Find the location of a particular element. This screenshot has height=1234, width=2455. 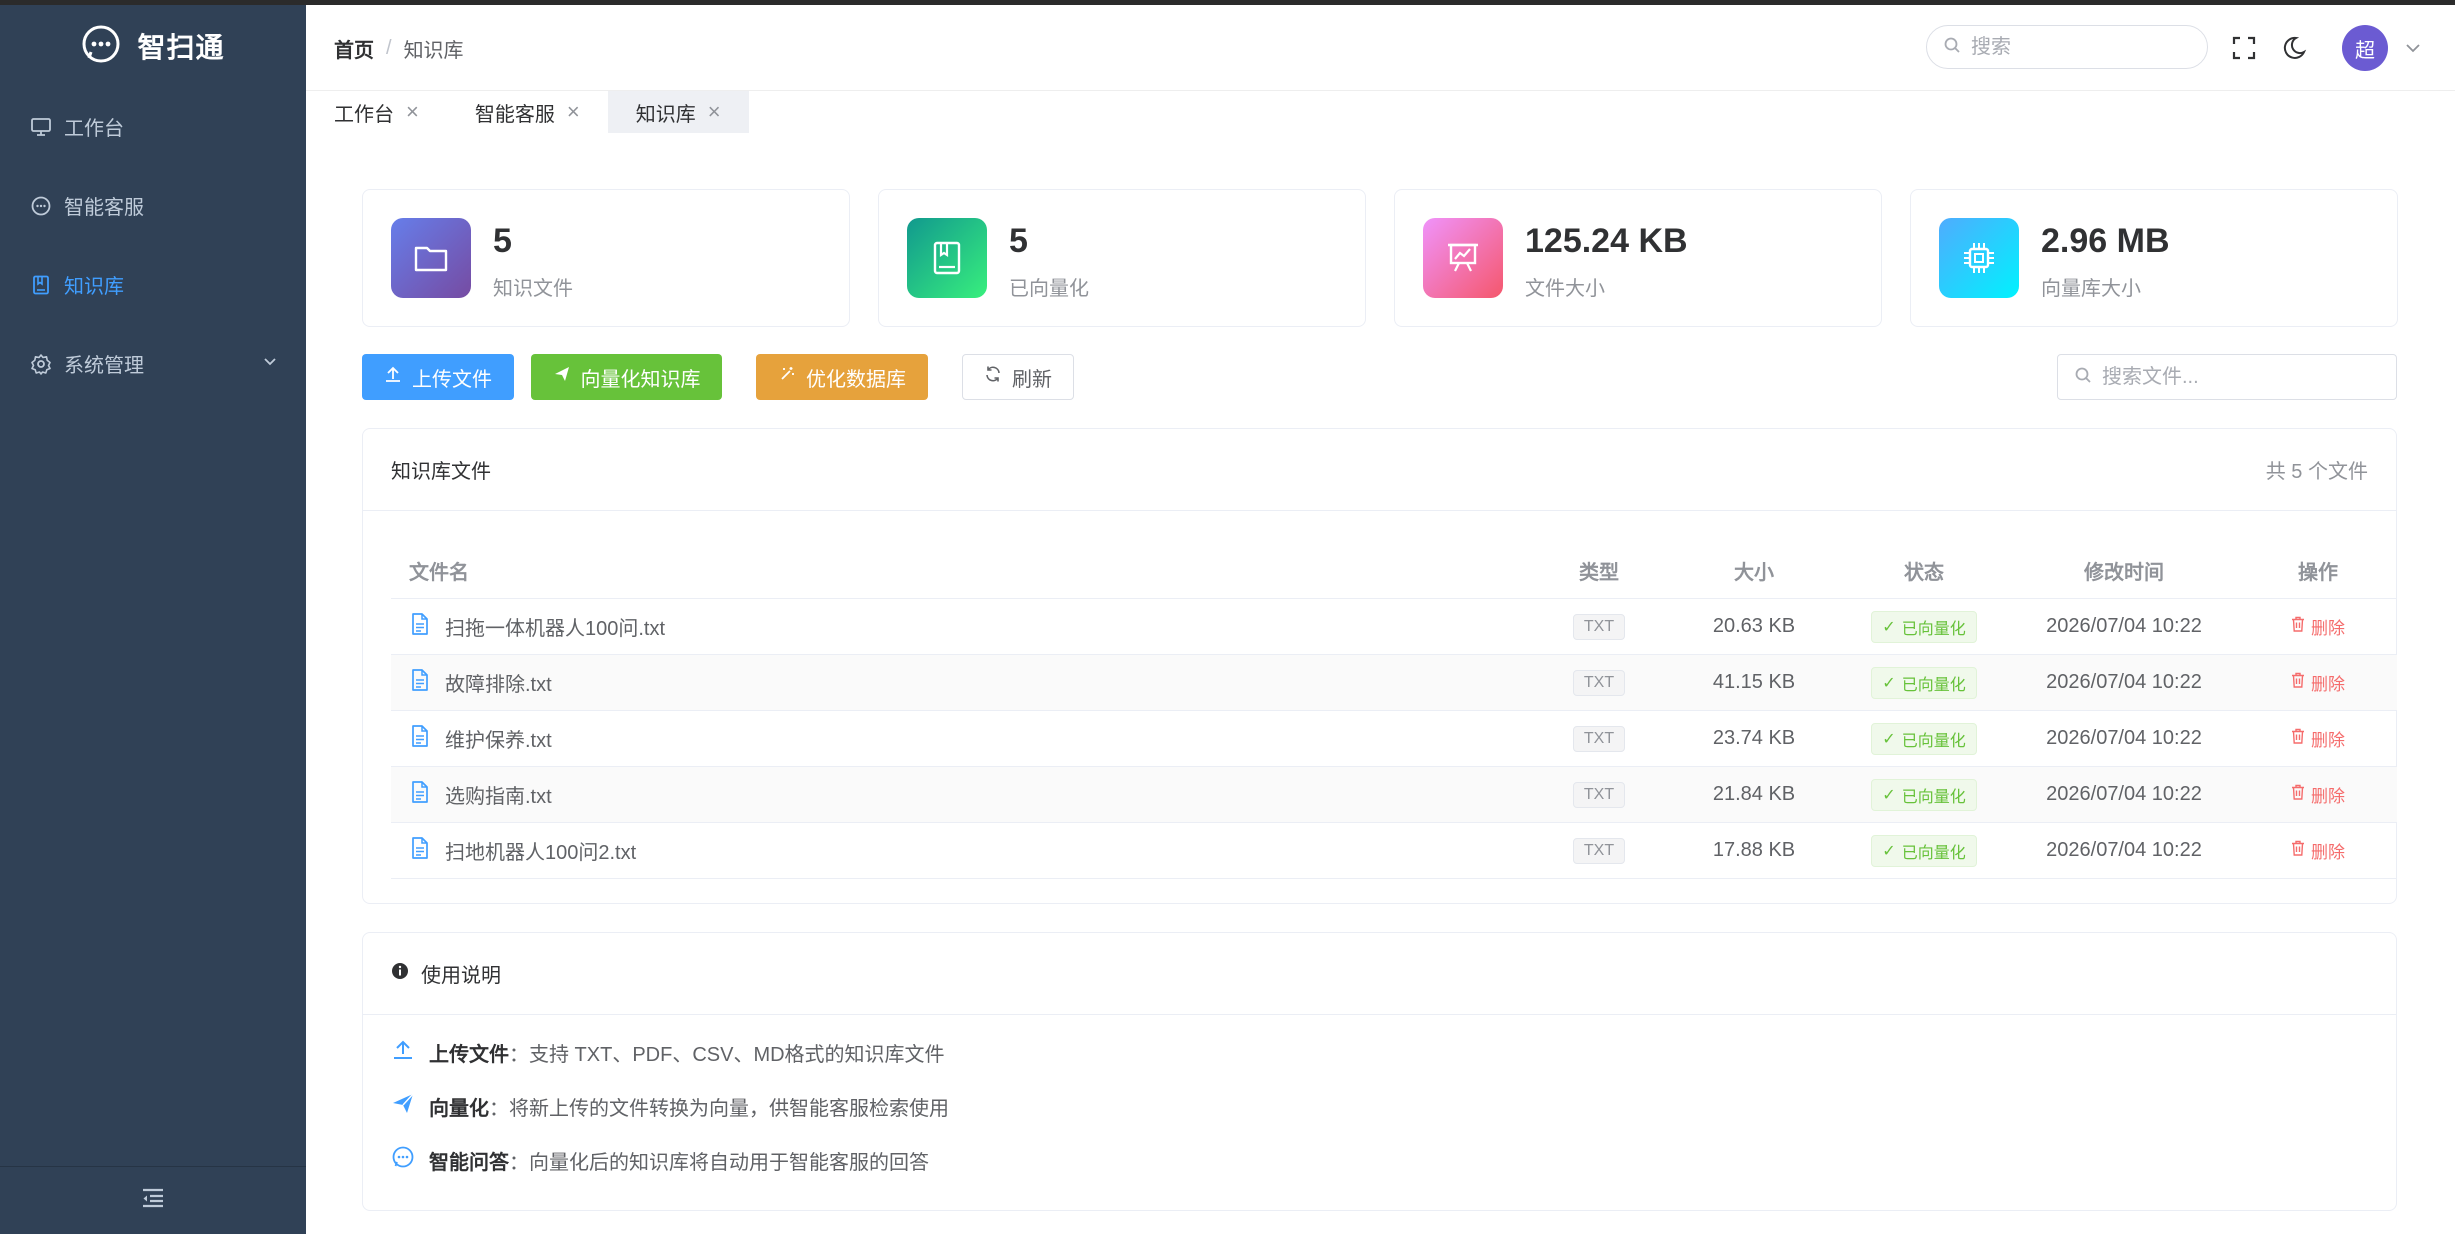

breadcrumb-current: 知识库 is located at coordinates (433, 51).